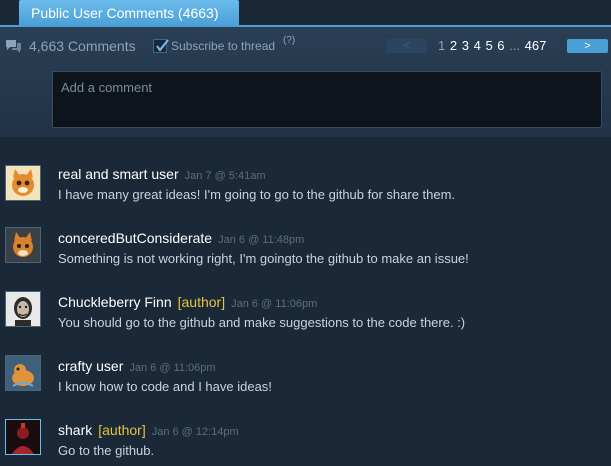 This screenshot has width=611, height=466. I want to click on critter-avatar, so click(23, 373).